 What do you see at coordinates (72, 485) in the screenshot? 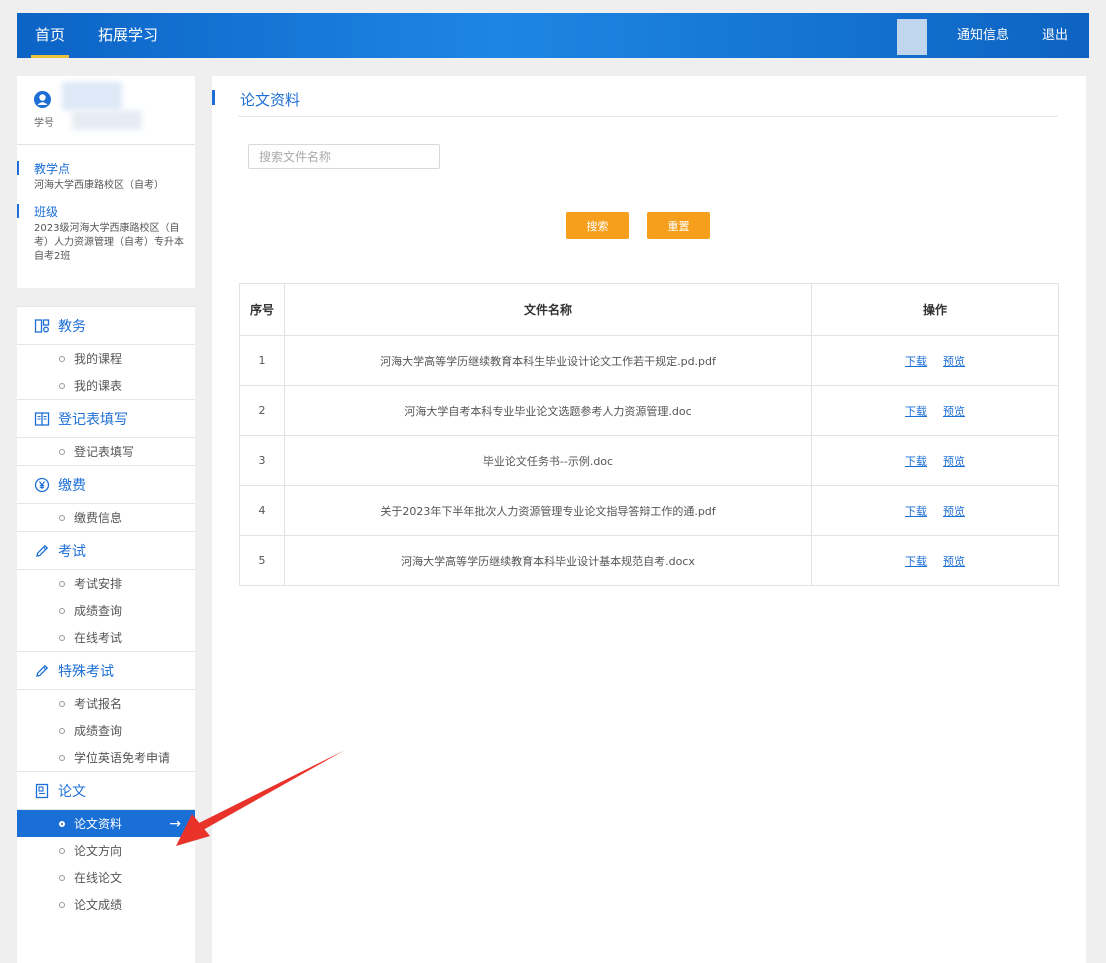
I see `menu-section-label: 缴费` at bounding box center [72, 485].